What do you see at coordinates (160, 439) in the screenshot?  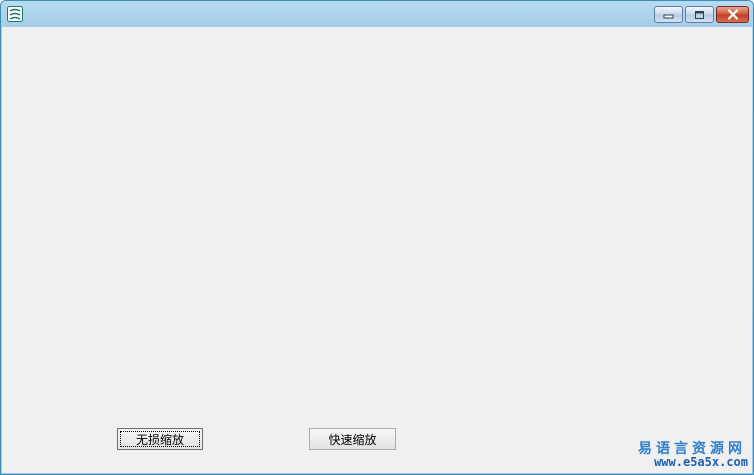 I see `lossless-zoom-button: 无损缩放` at bounding box center [160, 439].